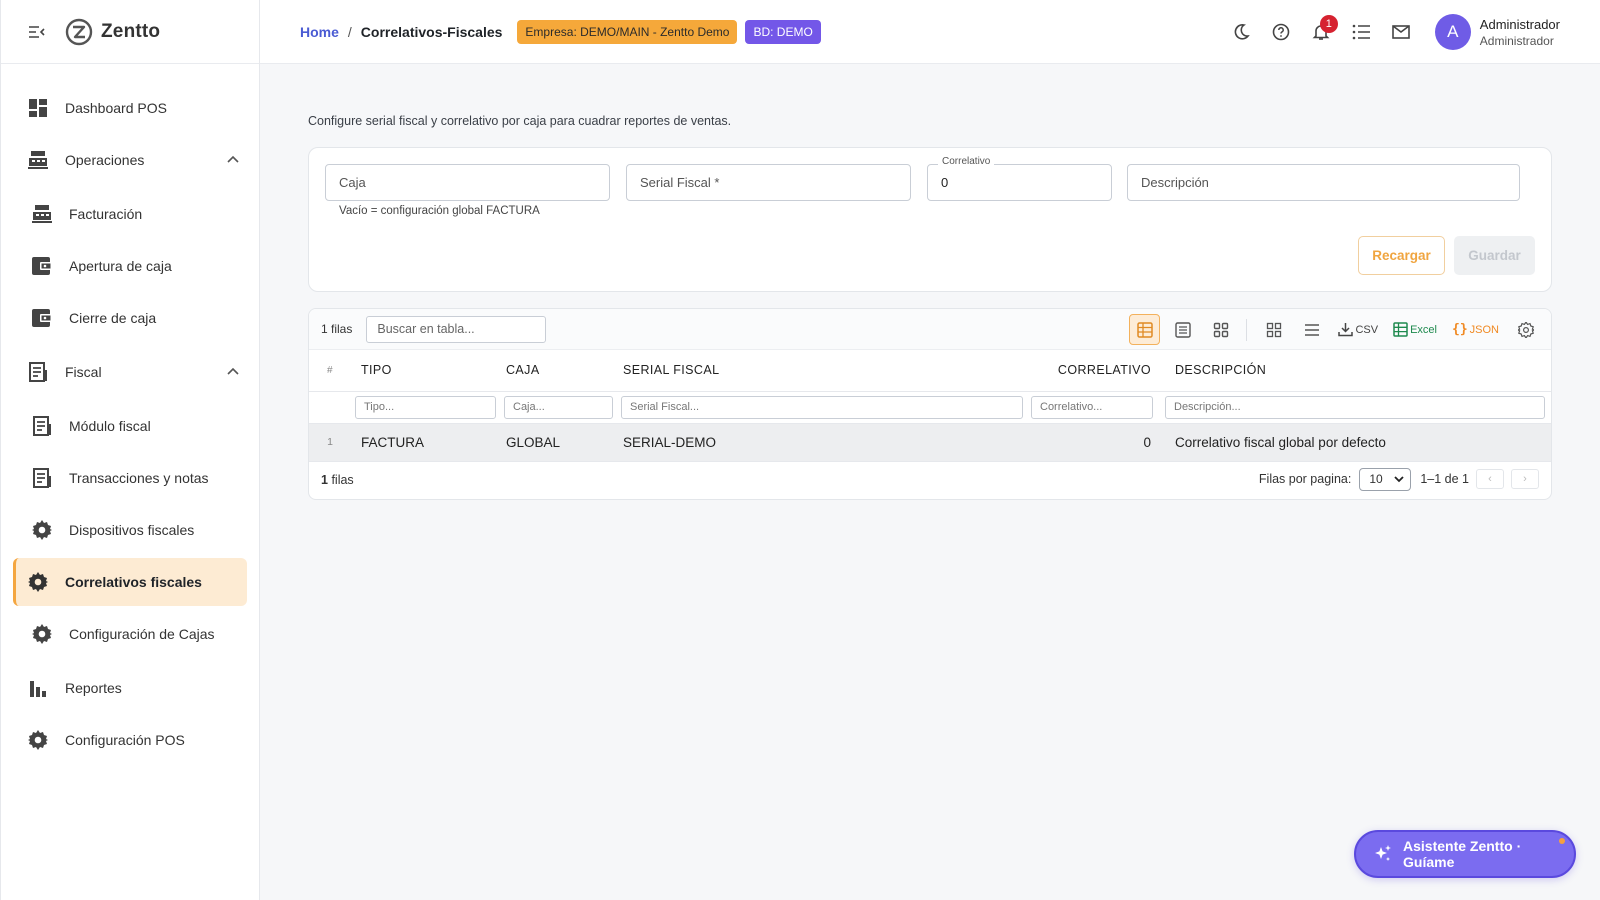 This screenshot has width=1600, height=900. Describe the element at coordinates (768, 182) in the screenshot. I see `serial-fiscal-field: Serial Fiscal *` at that location.